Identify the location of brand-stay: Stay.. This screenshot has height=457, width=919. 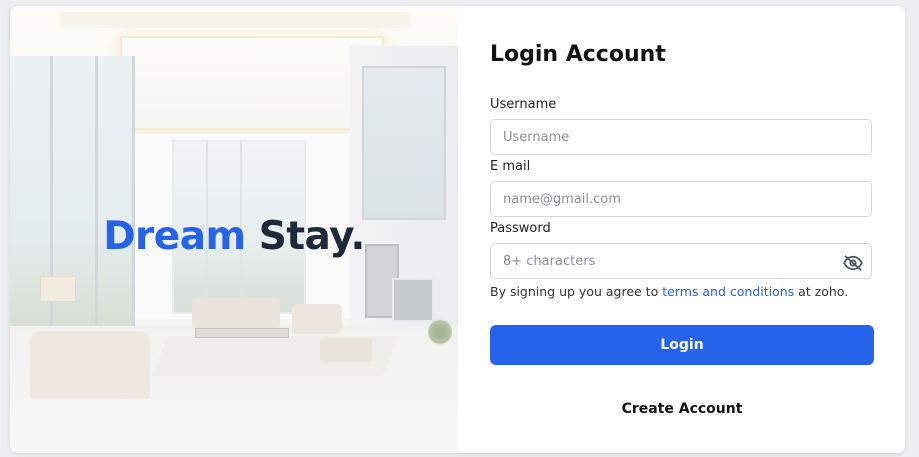
(312, 236).